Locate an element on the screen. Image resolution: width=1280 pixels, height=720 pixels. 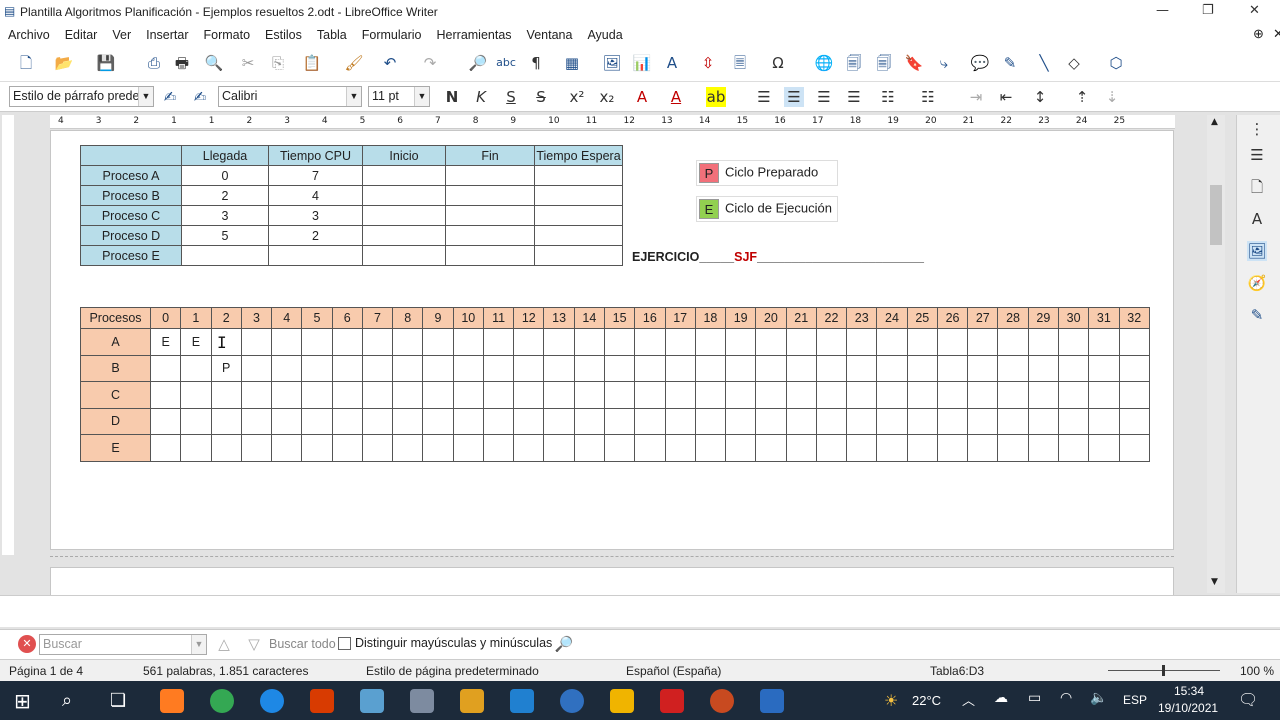
gantt-process-label: E is located at coordinates (115, 448).